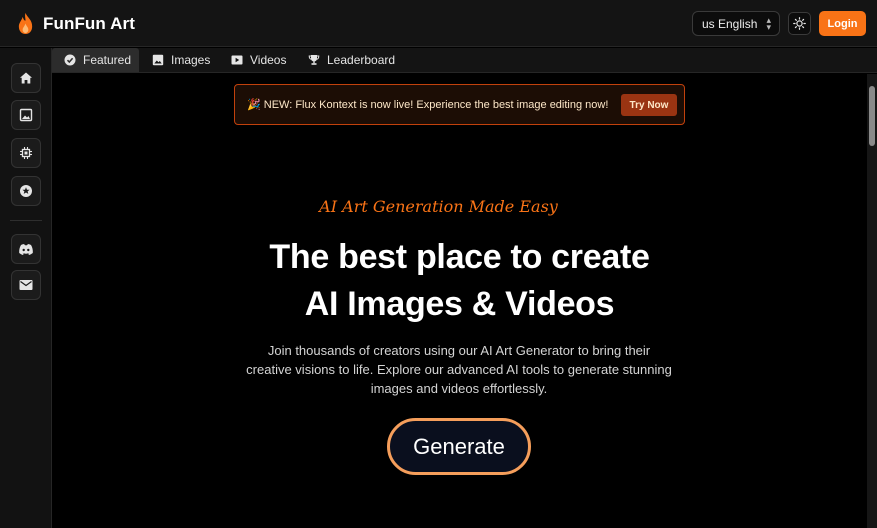  Describe the element at coordinates (649, 105) in the screenshot. I see `try-now-button: Try Now` at that location.